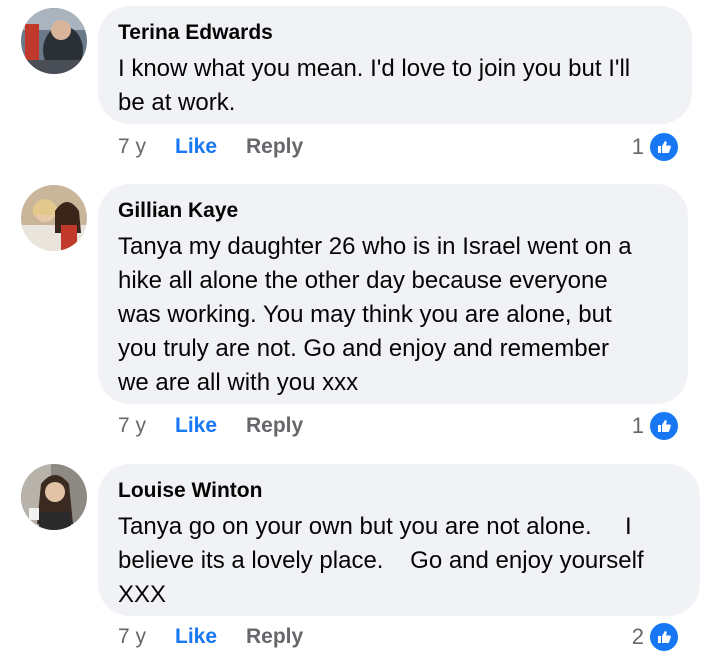 The image size is (720, 661). I want to click on comment-author: Louise Winton, so click(399, 491).